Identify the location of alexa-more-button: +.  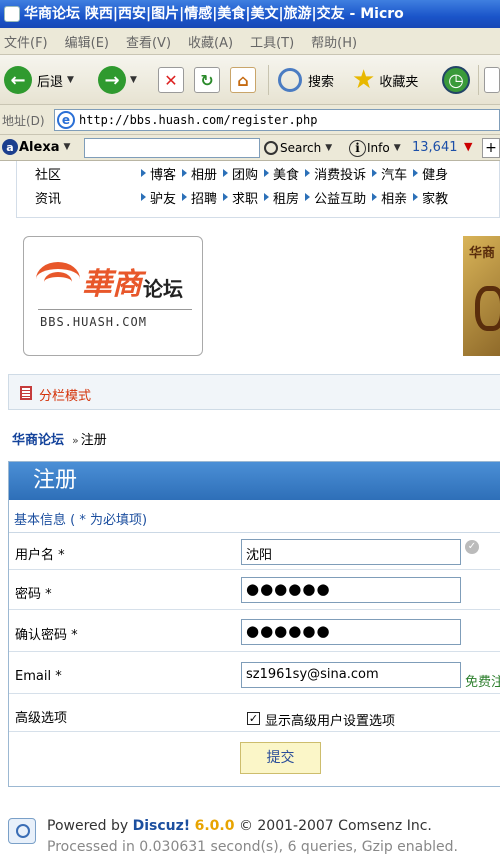
(491, 148).